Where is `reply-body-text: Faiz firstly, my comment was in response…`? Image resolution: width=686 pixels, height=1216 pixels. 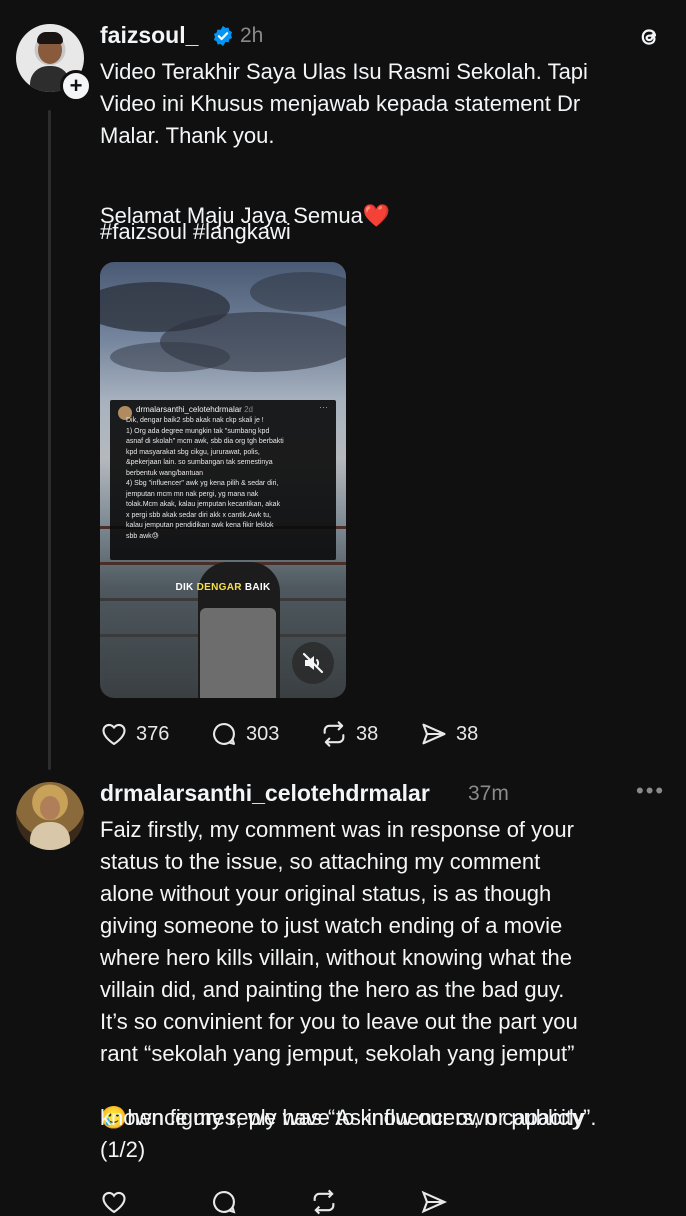 reply-body-text: Faiz firstly, my comment was in response… is located at coordinates (339, 941).